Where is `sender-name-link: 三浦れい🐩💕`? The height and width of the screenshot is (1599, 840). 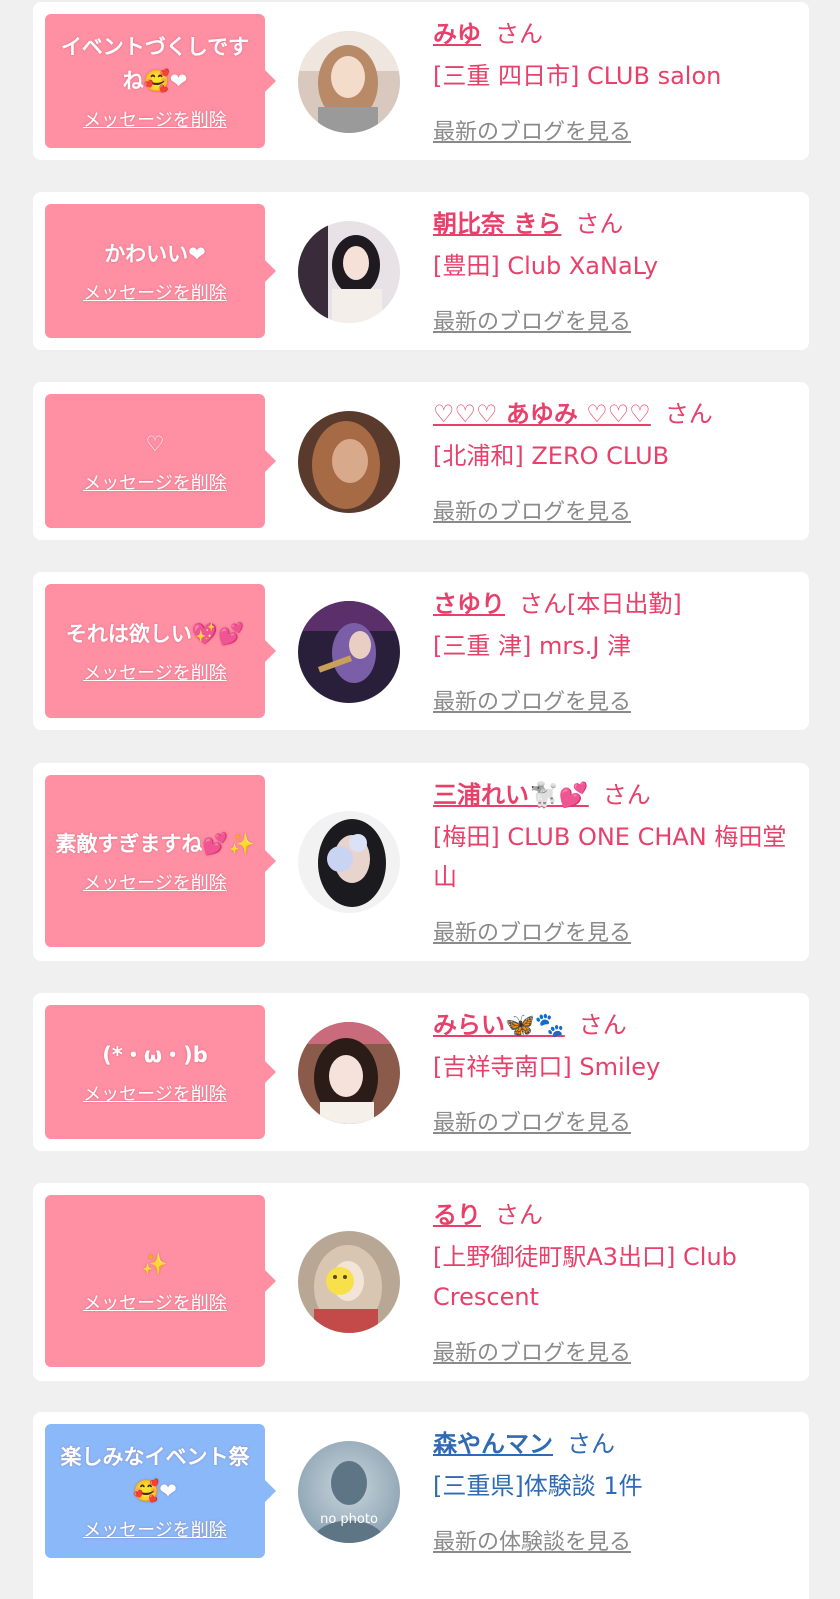 sender-name-link: 三浦れい🐩💕 is located at coordinates (511, 795).